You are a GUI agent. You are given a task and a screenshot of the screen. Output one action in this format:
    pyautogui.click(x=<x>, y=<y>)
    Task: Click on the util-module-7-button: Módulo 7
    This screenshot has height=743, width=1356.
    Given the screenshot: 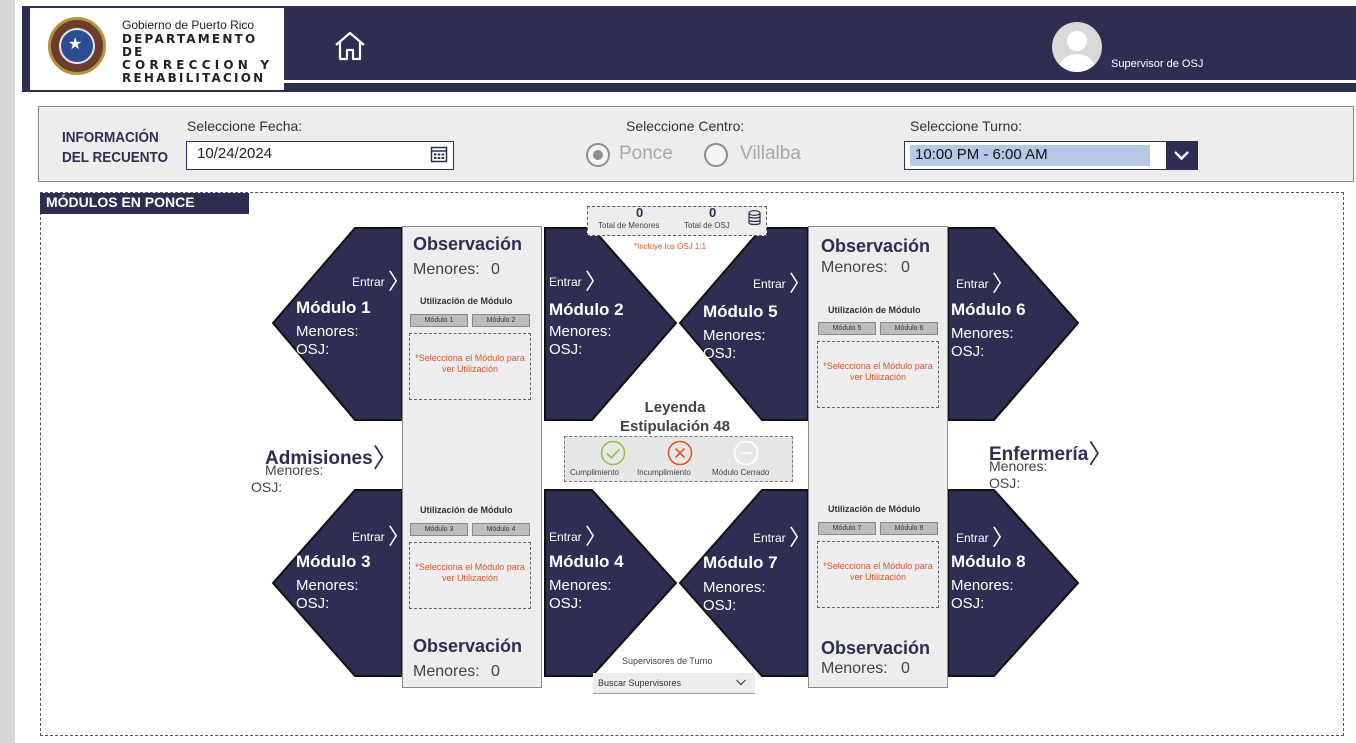 What is the action you would take?
    pyautogui.click(x=847, y=528)
    